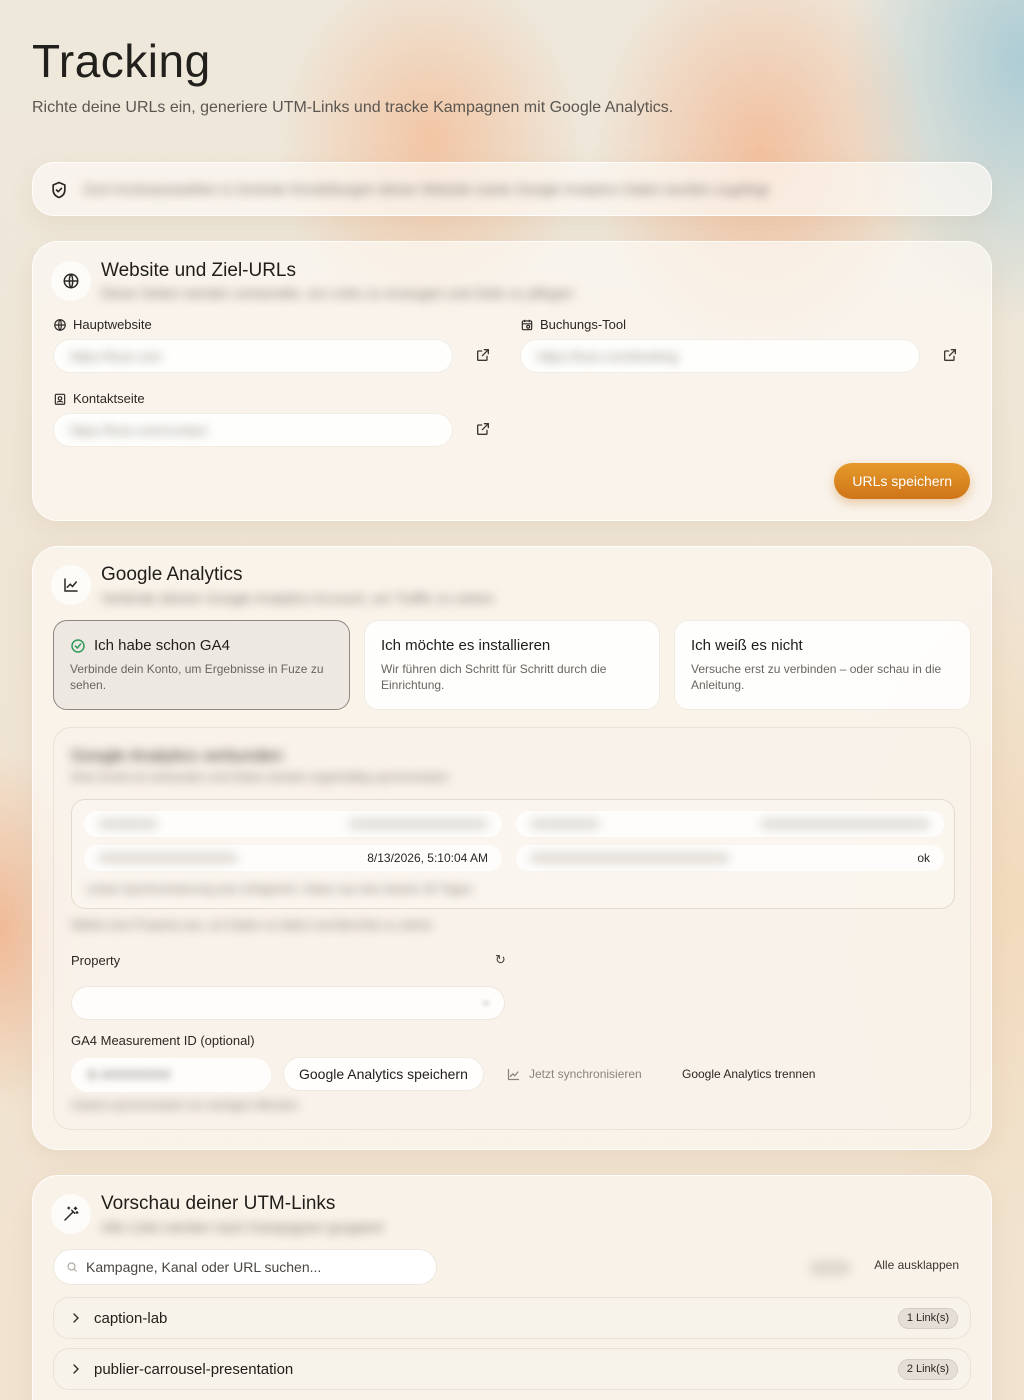 This screenshot has height=1400, width=1024. I want to click on shield-check-icon, so click(59, 190).